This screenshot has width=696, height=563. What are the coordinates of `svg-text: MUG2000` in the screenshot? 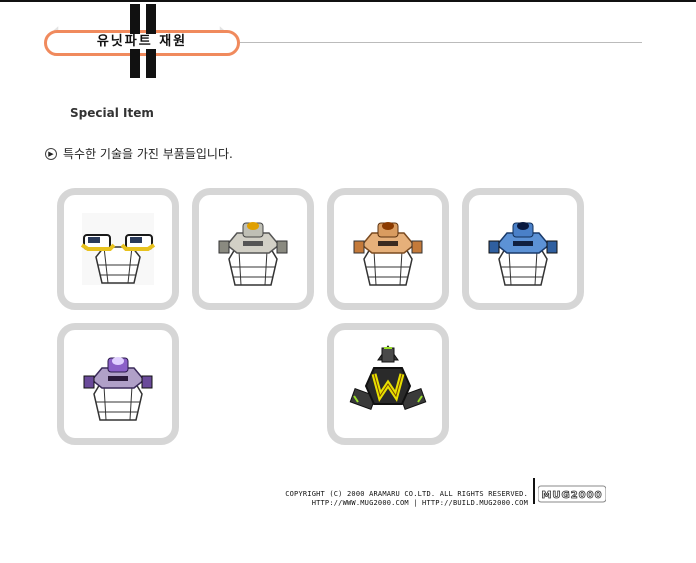 It's located at (571, 495).